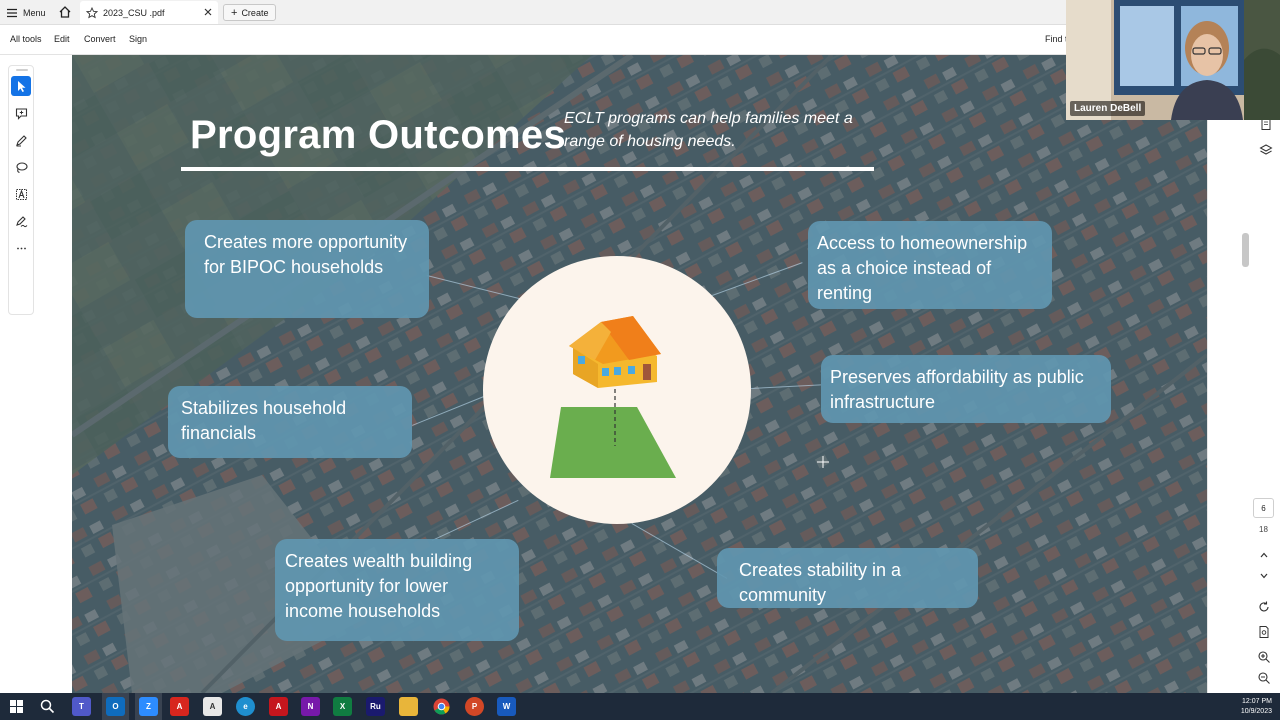  I want to click on onenote-icon: N, so click(310, 706).